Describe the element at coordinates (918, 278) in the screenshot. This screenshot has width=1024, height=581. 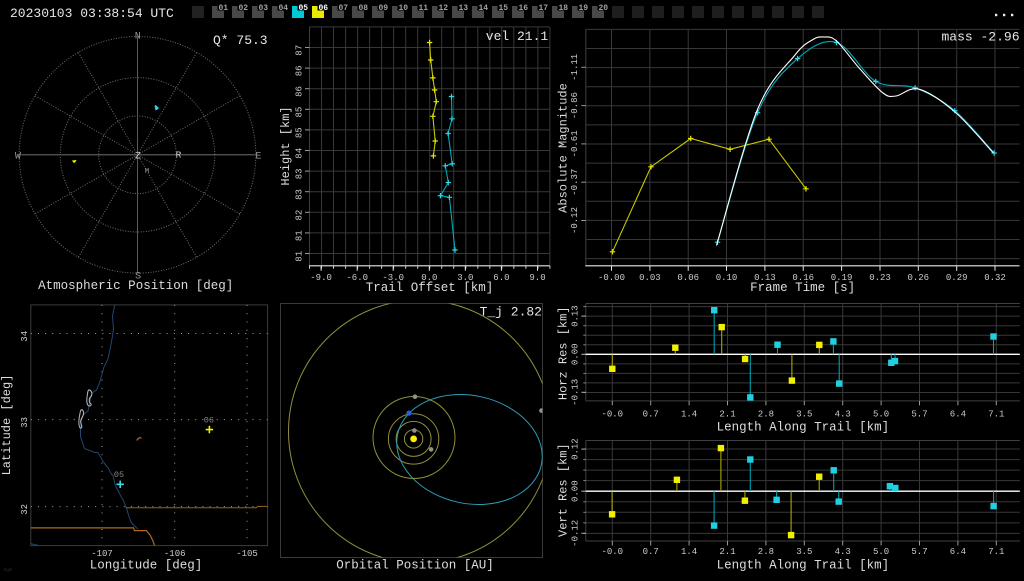
I see `svg-text: 0.26` at that location.